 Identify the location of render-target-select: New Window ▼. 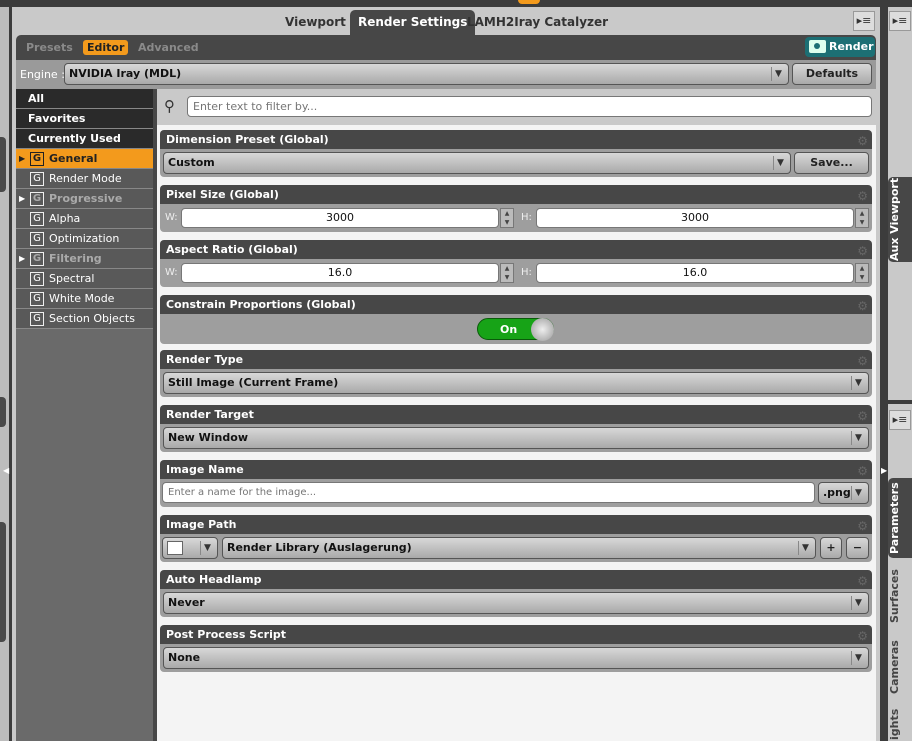
(516, 438).